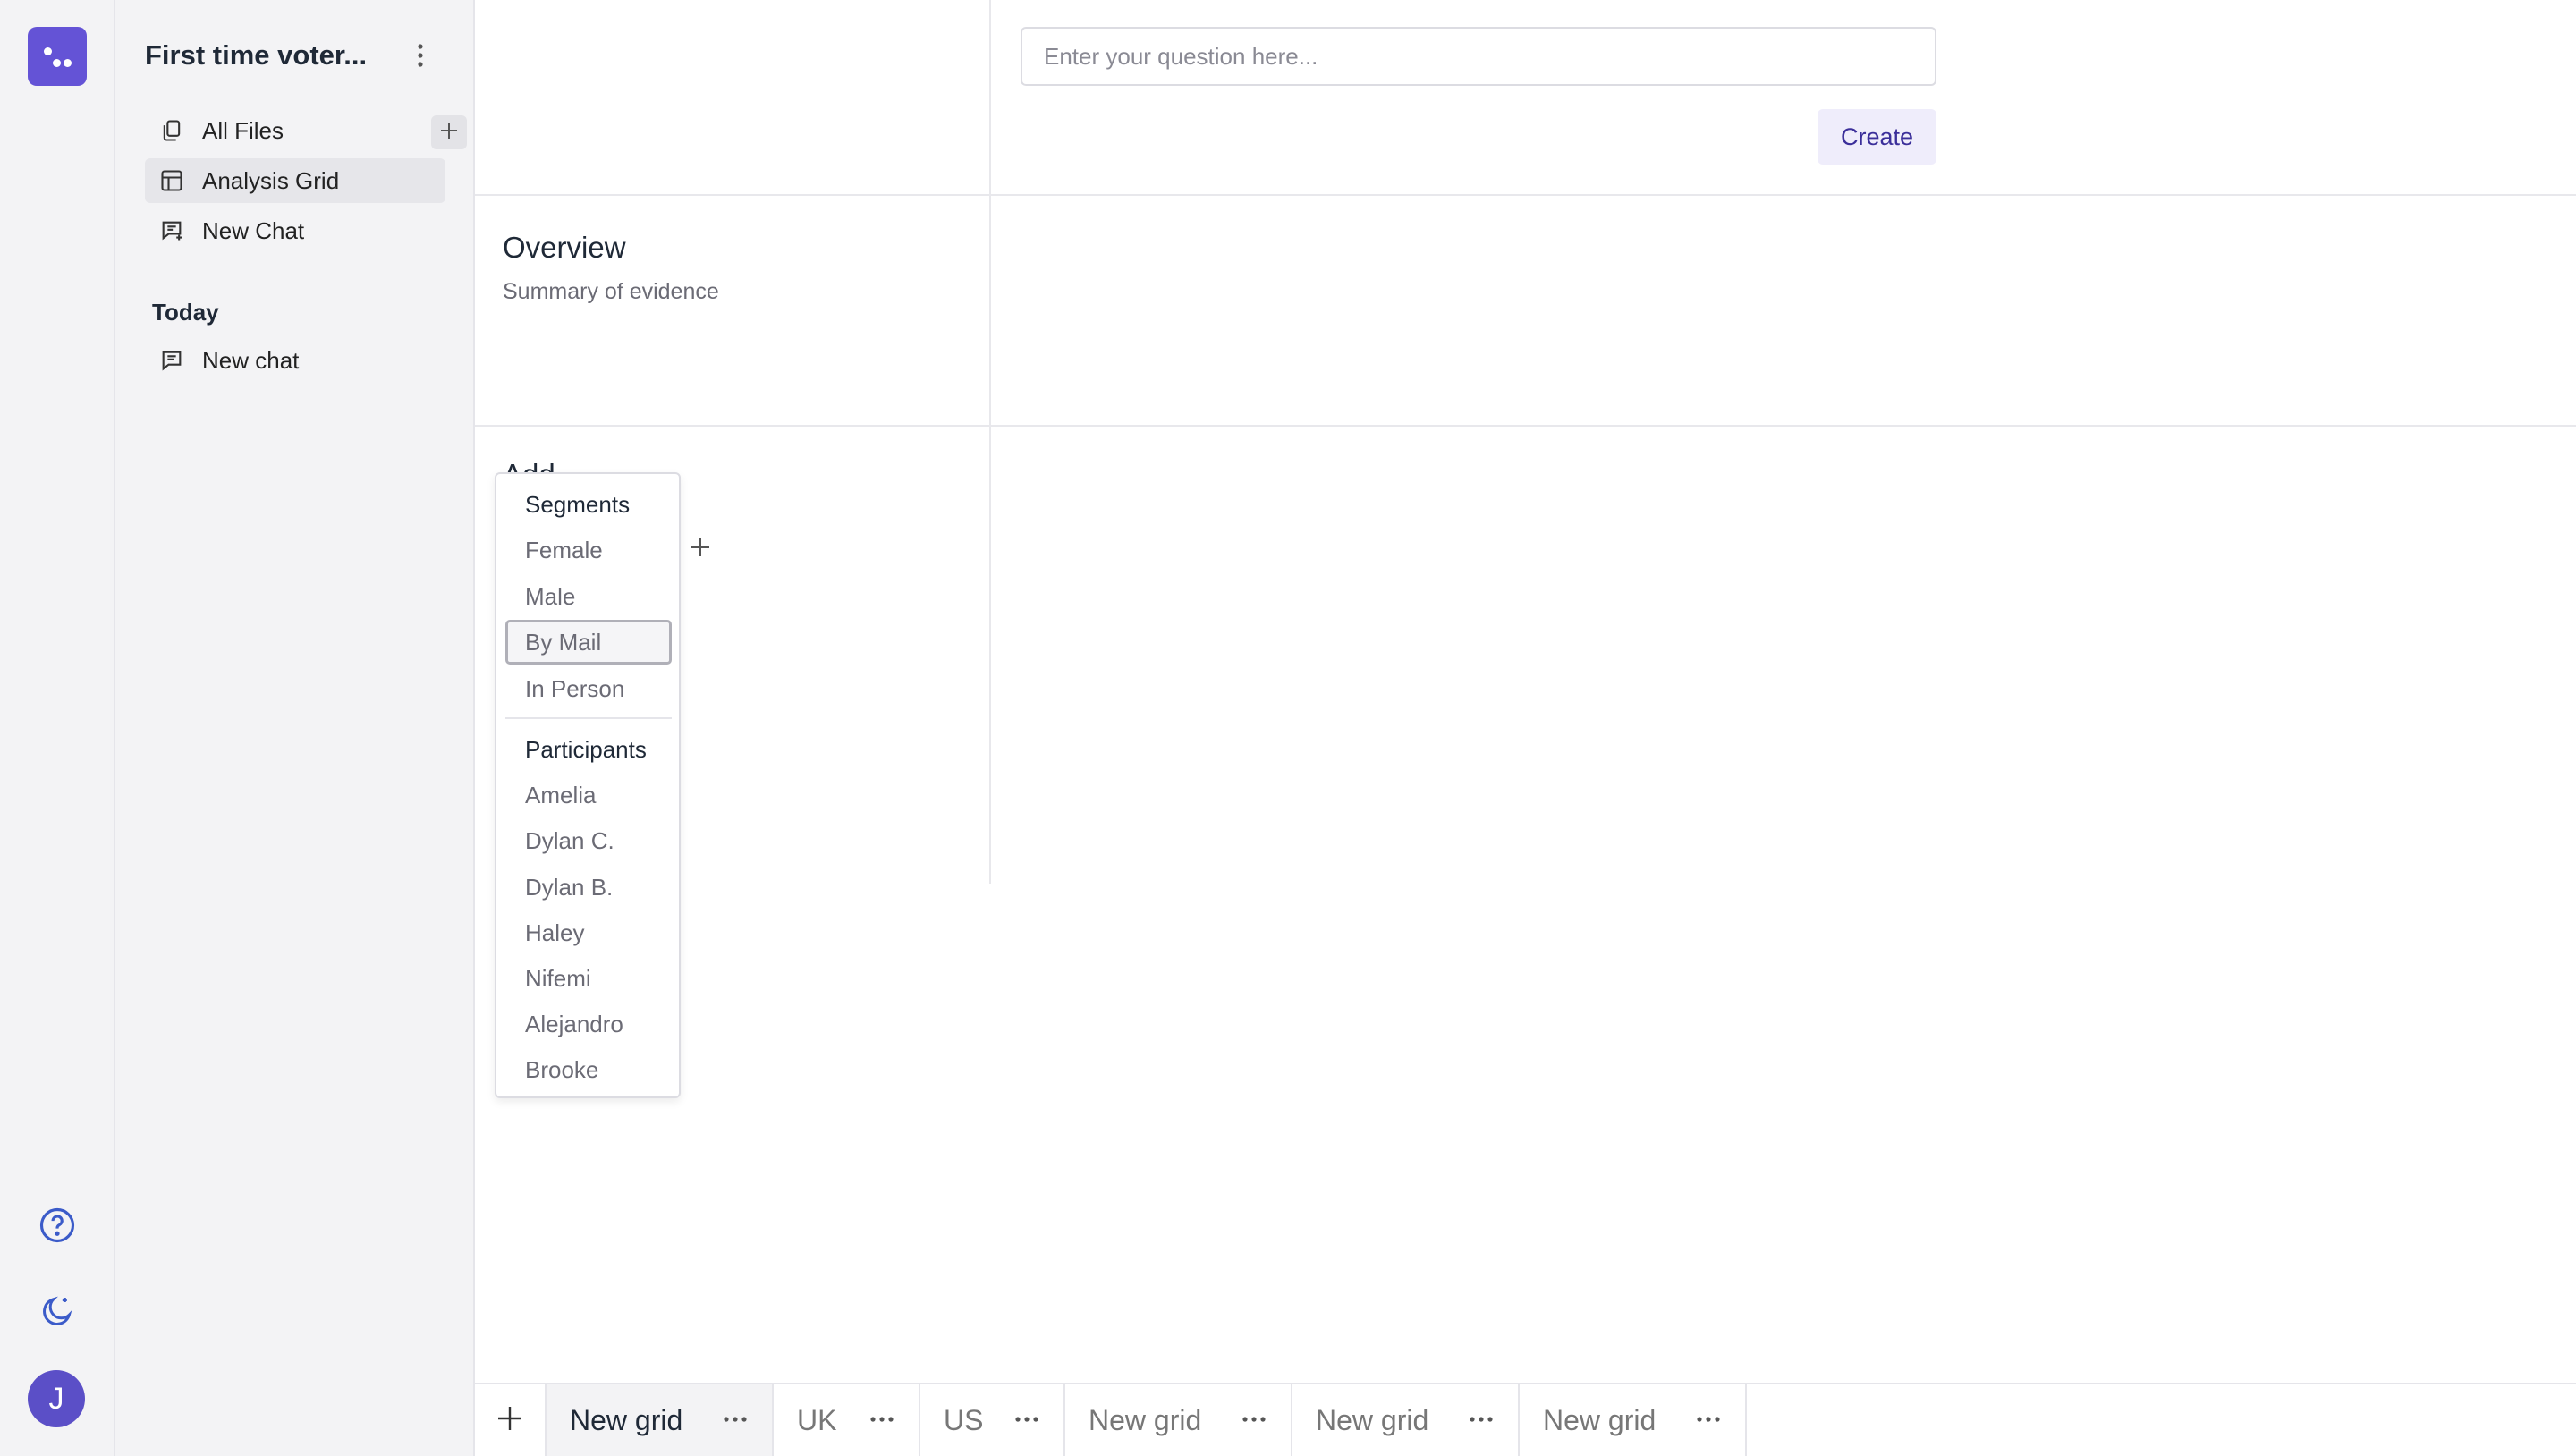 Image resolution: width=2576 pixels, height=1456 pixels. What do you see at coordinates (847, 1420) in the screenshot?
I see `tab-grid: UK` at bounding box center [847, 1420].